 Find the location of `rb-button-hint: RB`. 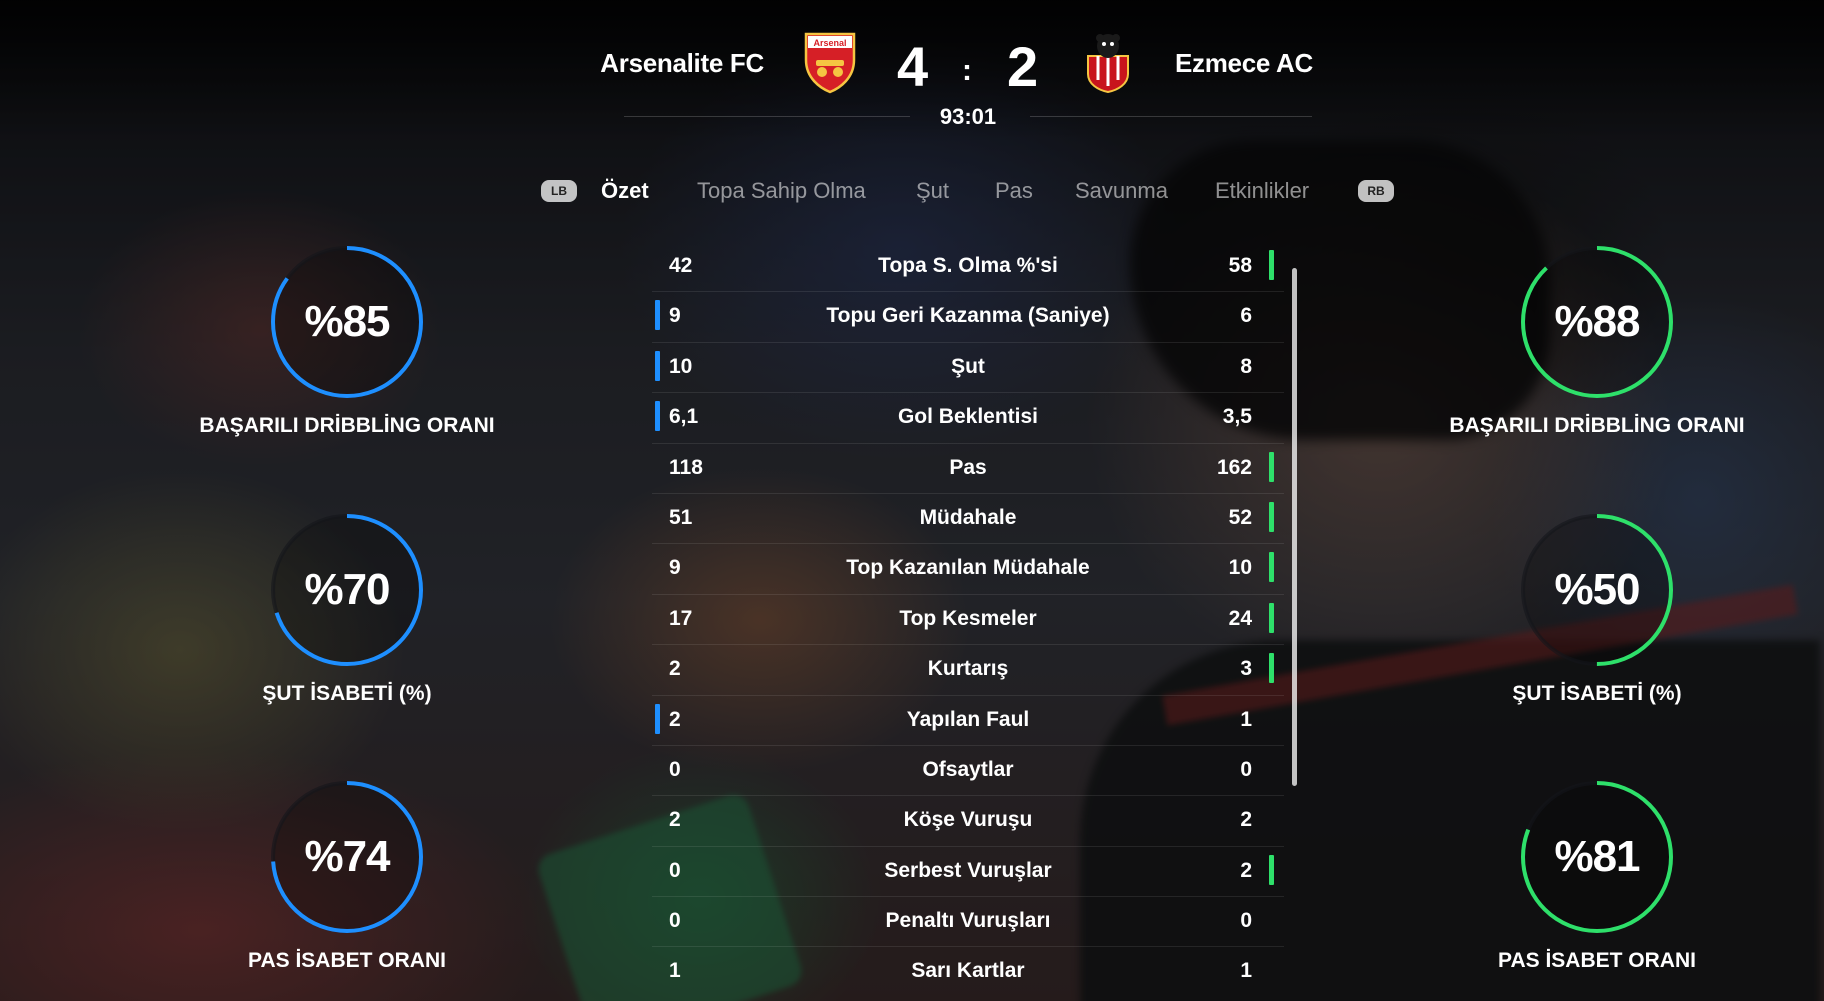

rb-button-hint: RB is located at coordinates (1376, 191).